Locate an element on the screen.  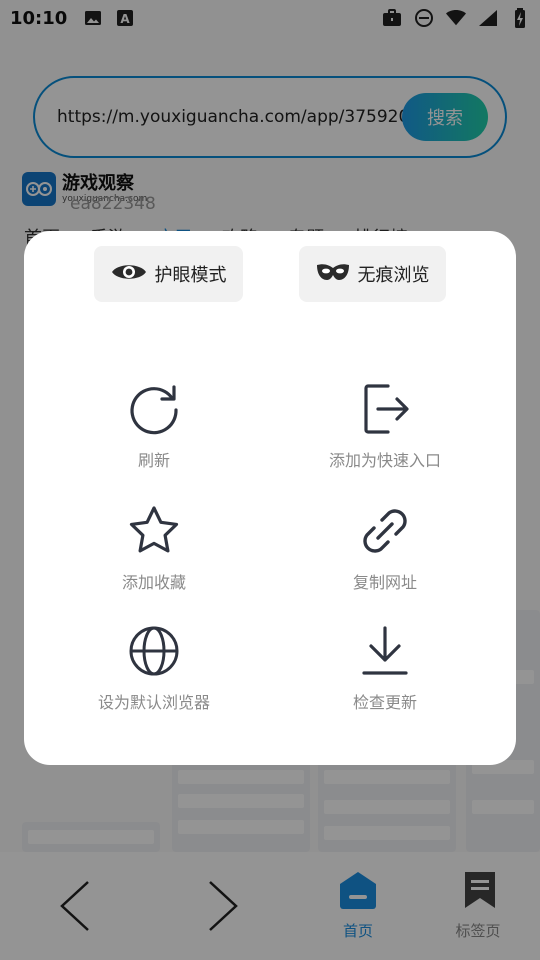
set-default-browser-button: 设为默认浏览器 is located at coordinates (154, 673).